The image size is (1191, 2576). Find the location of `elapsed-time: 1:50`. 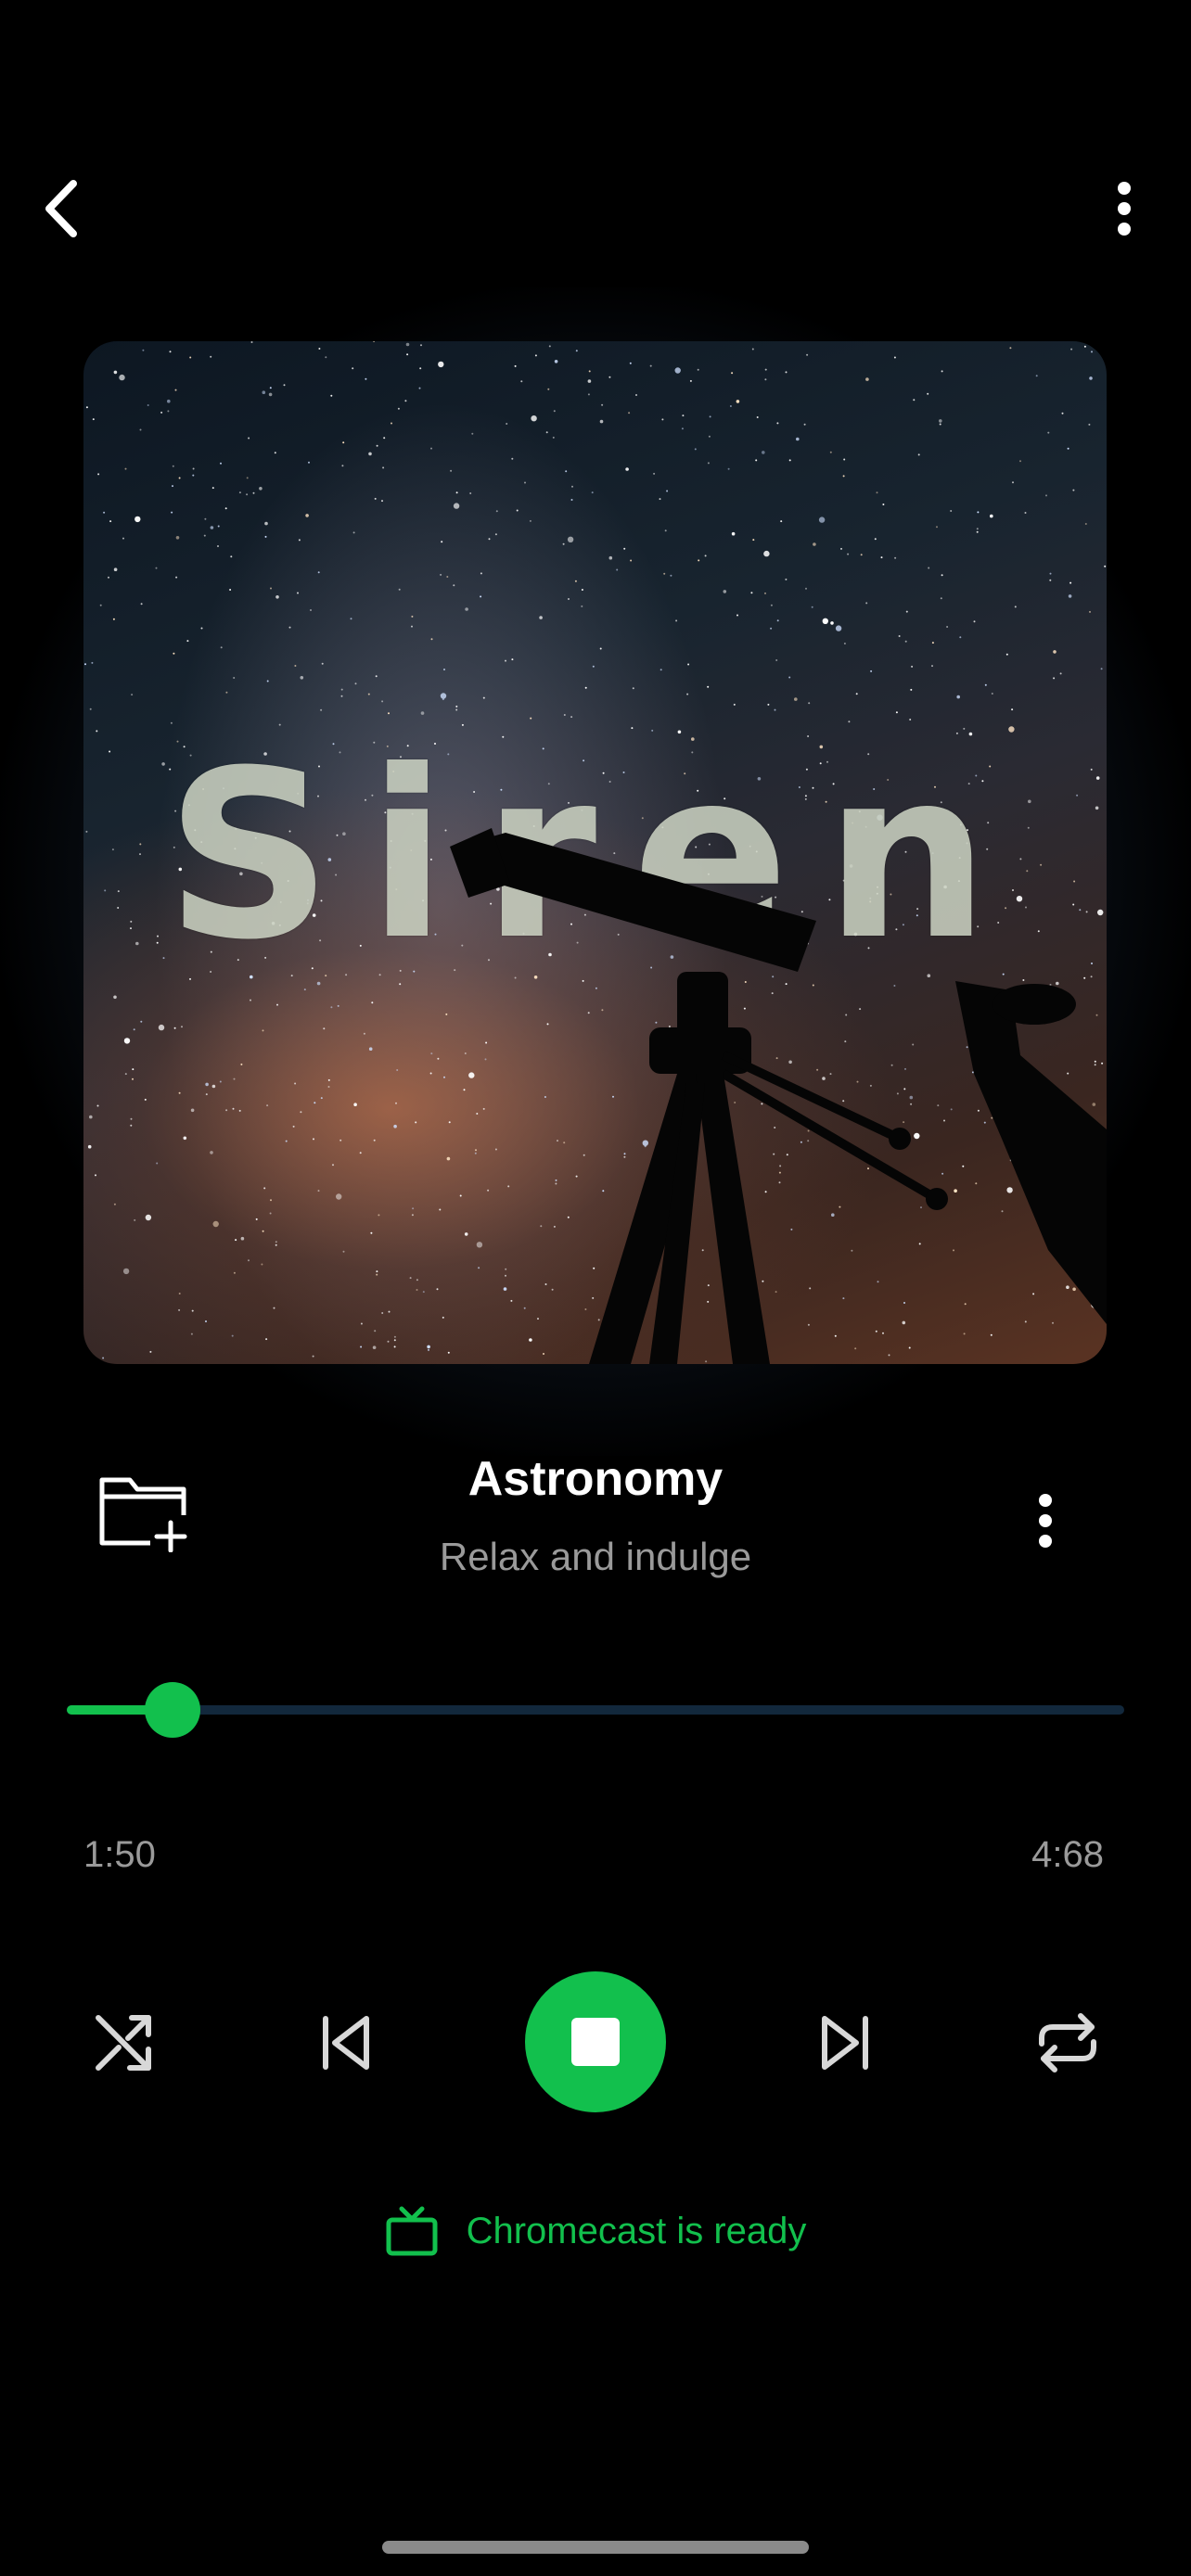

elapsed-time: 1:50 is located at coordinates (120, 1854).